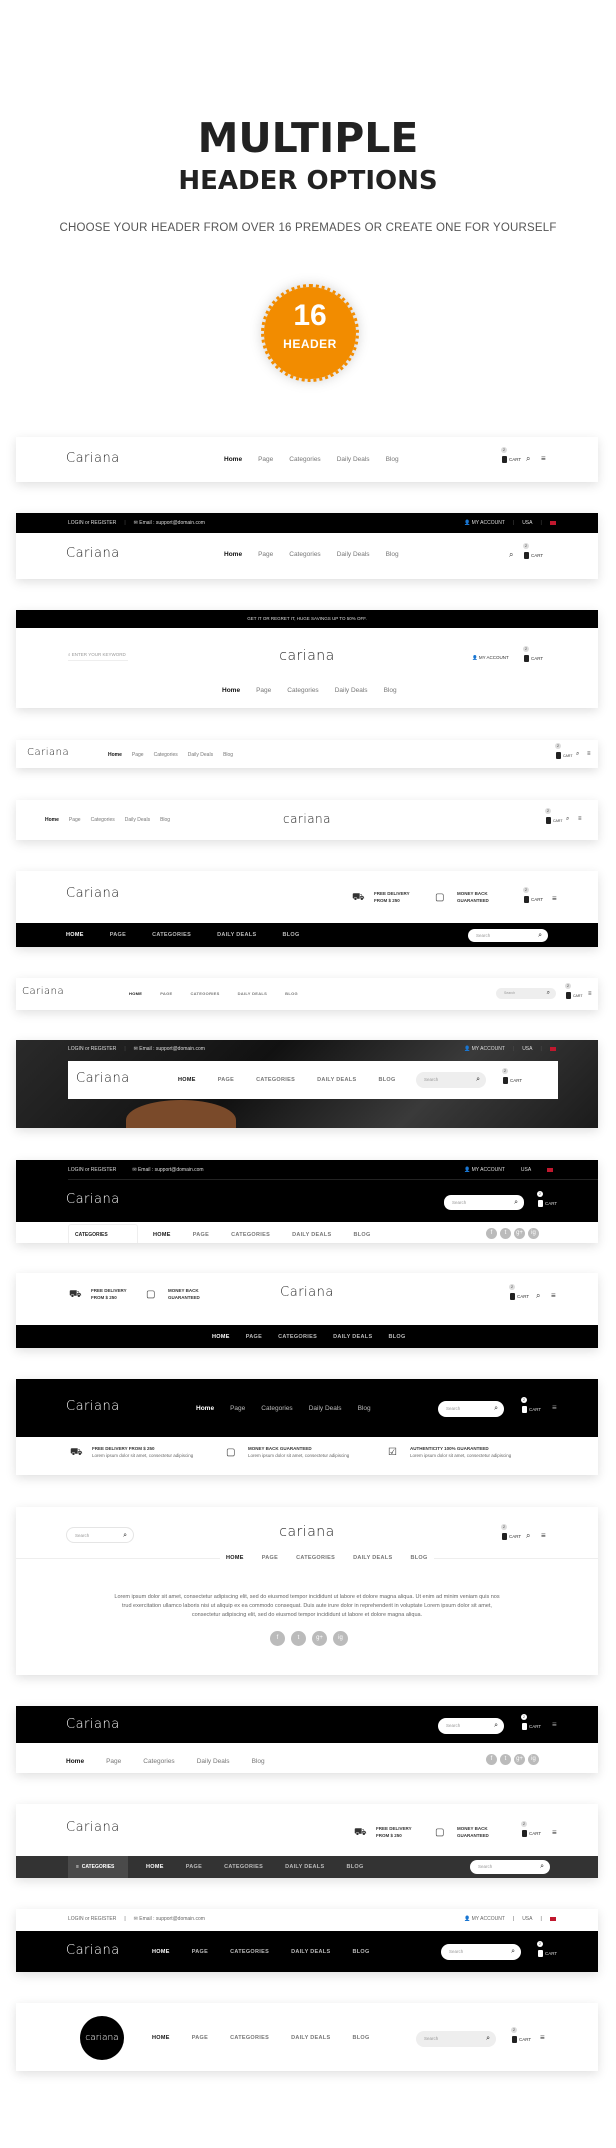  I want to click on facebook-icon: f, so click(491, 1233).